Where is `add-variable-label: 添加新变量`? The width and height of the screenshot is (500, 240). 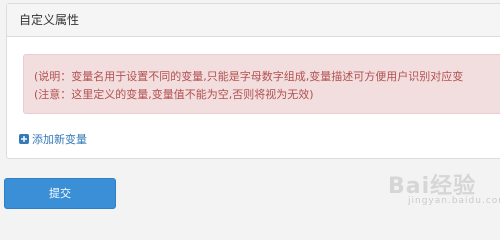
add-variable-label: 添加新变量 is located at coordinates (59, 139).